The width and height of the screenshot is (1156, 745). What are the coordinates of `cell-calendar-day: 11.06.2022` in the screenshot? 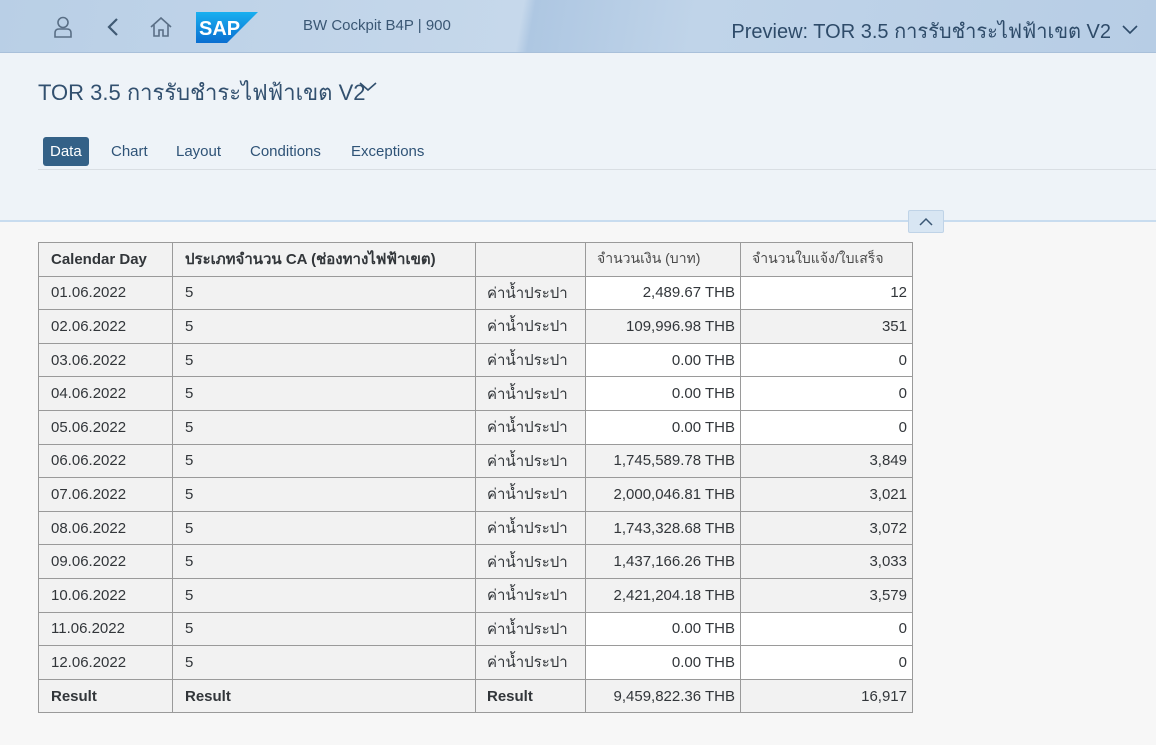 It's located at (105, 629).